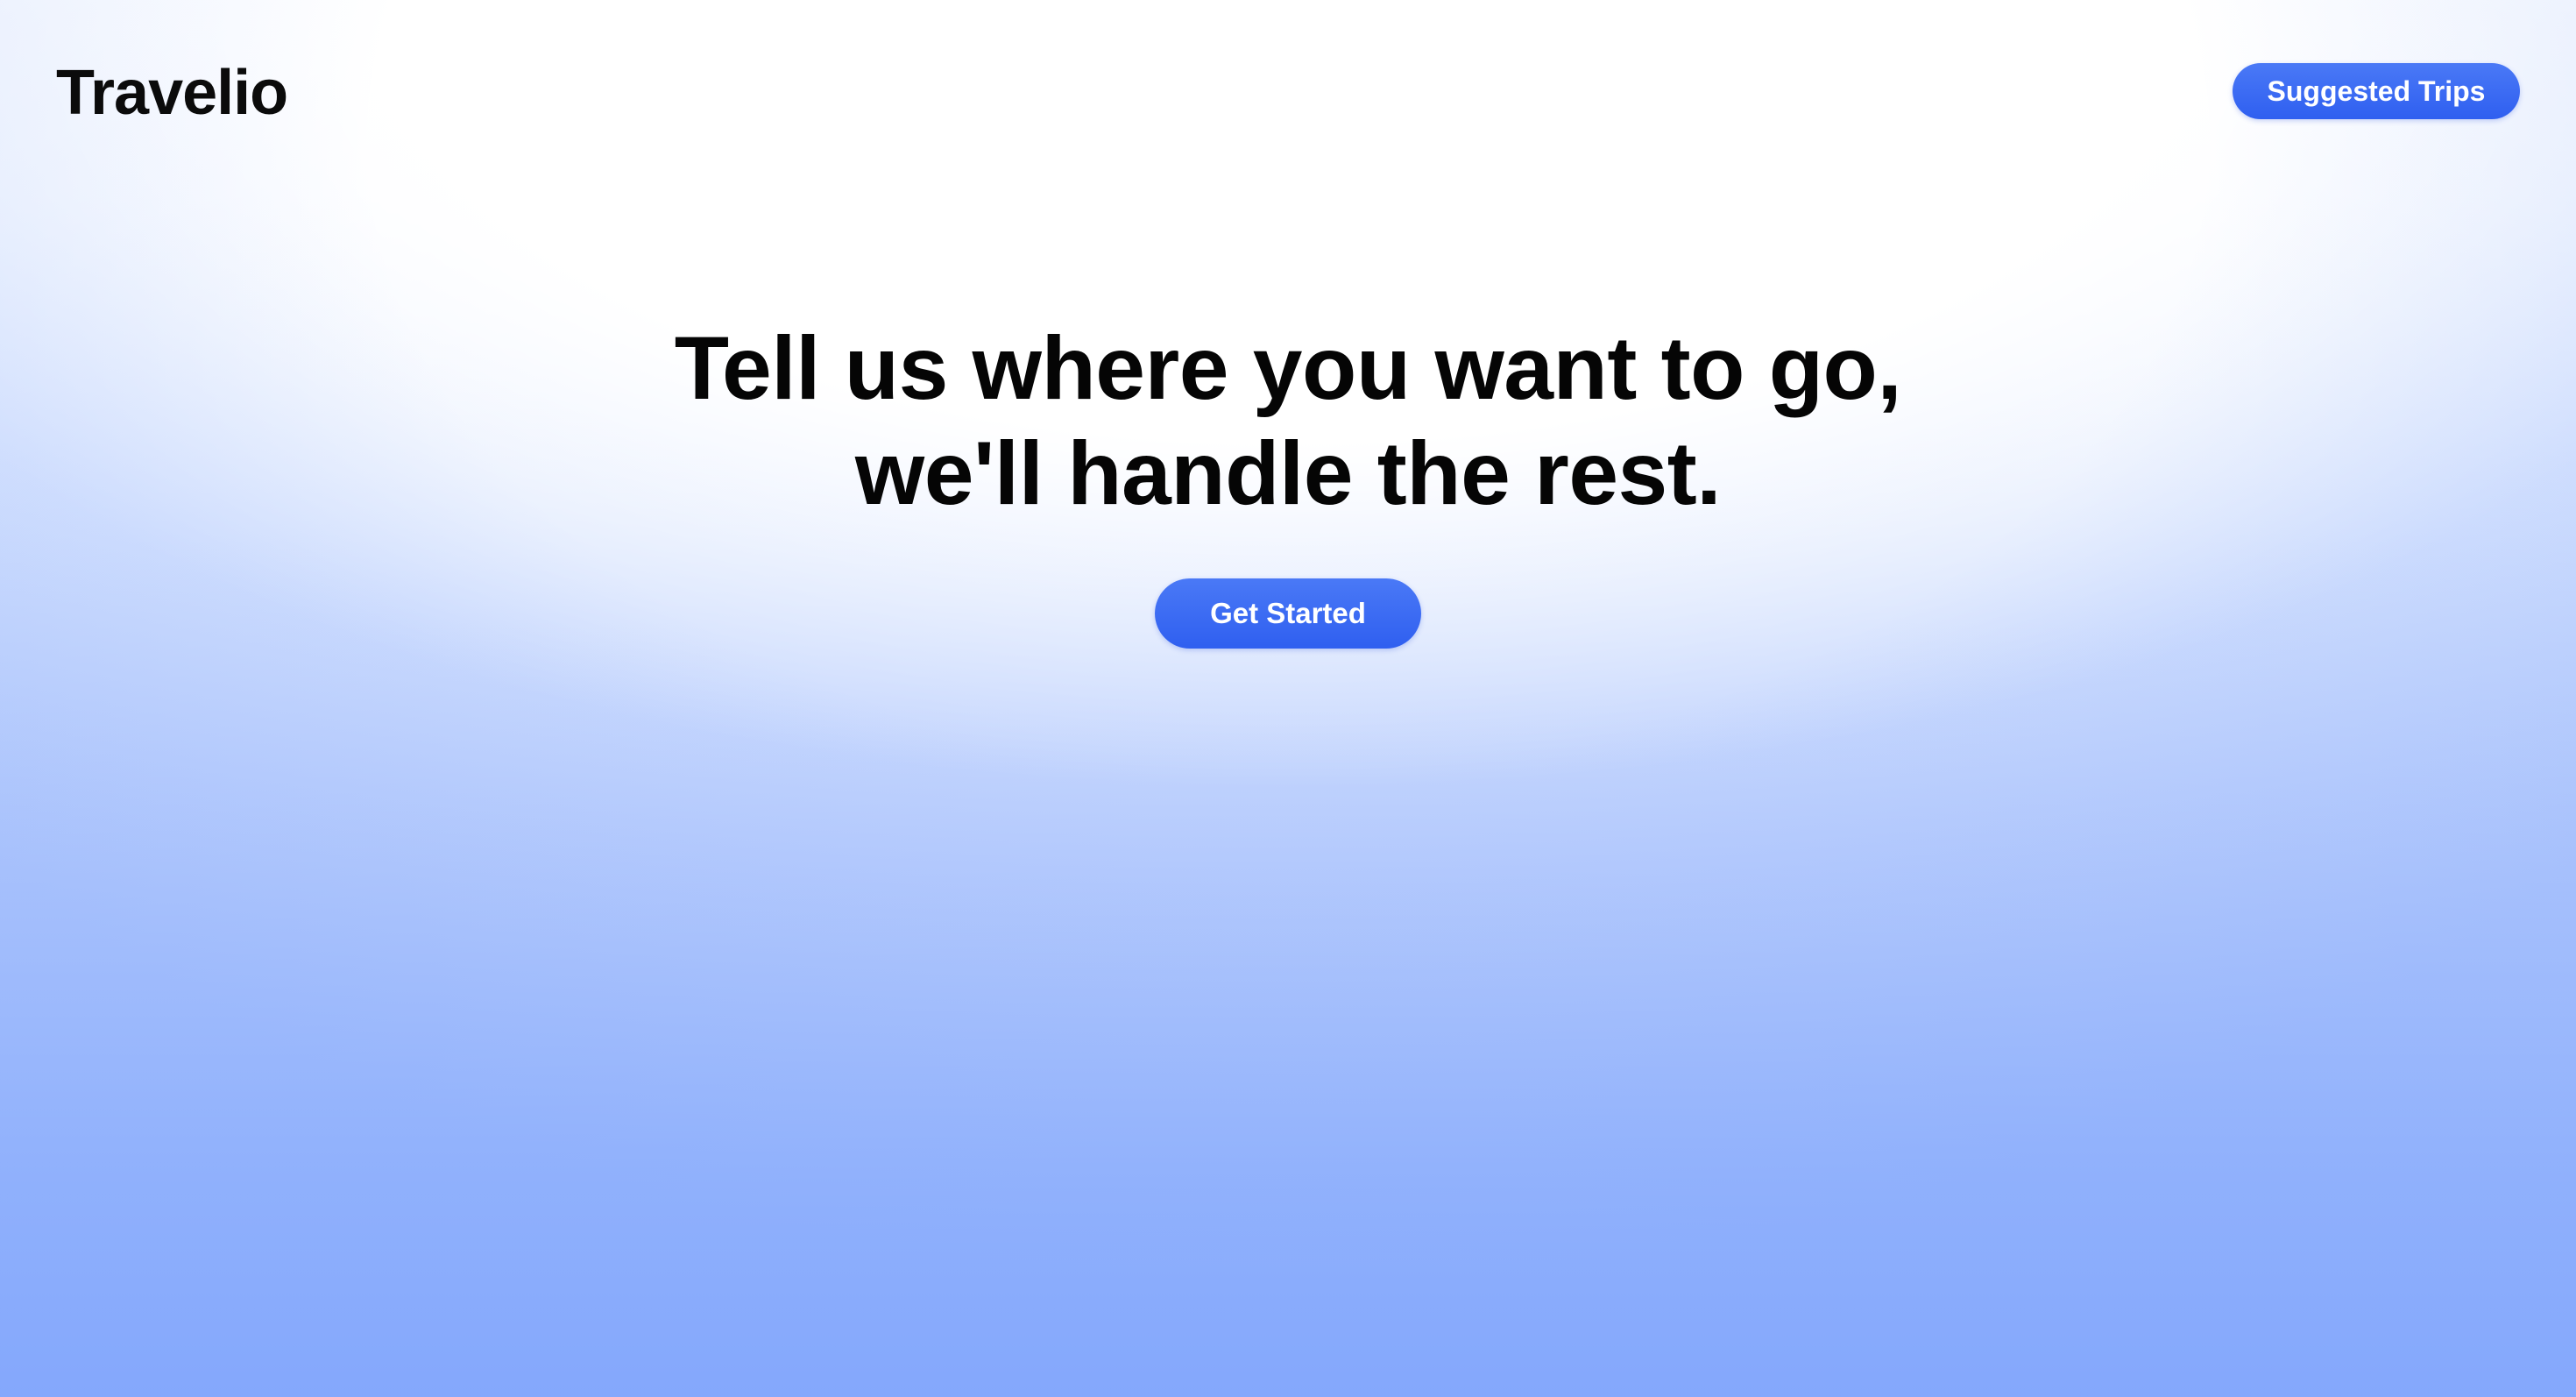 The width and height of the screenshot is (2576, 1397). I want to click on hero-title-line-2: we'll handle the rest., so click(1288, 473).